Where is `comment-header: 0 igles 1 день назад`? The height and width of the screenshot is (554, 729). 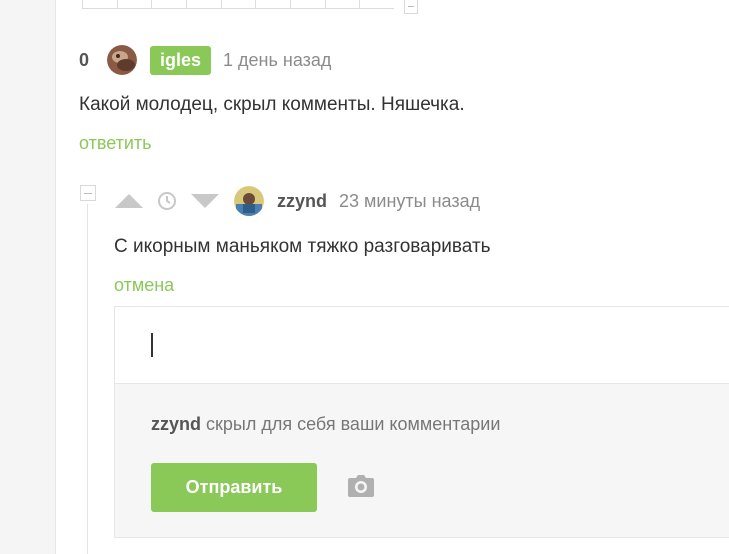
comment-header: 0 igles 1 день назад is located at coordinates (205, 60).